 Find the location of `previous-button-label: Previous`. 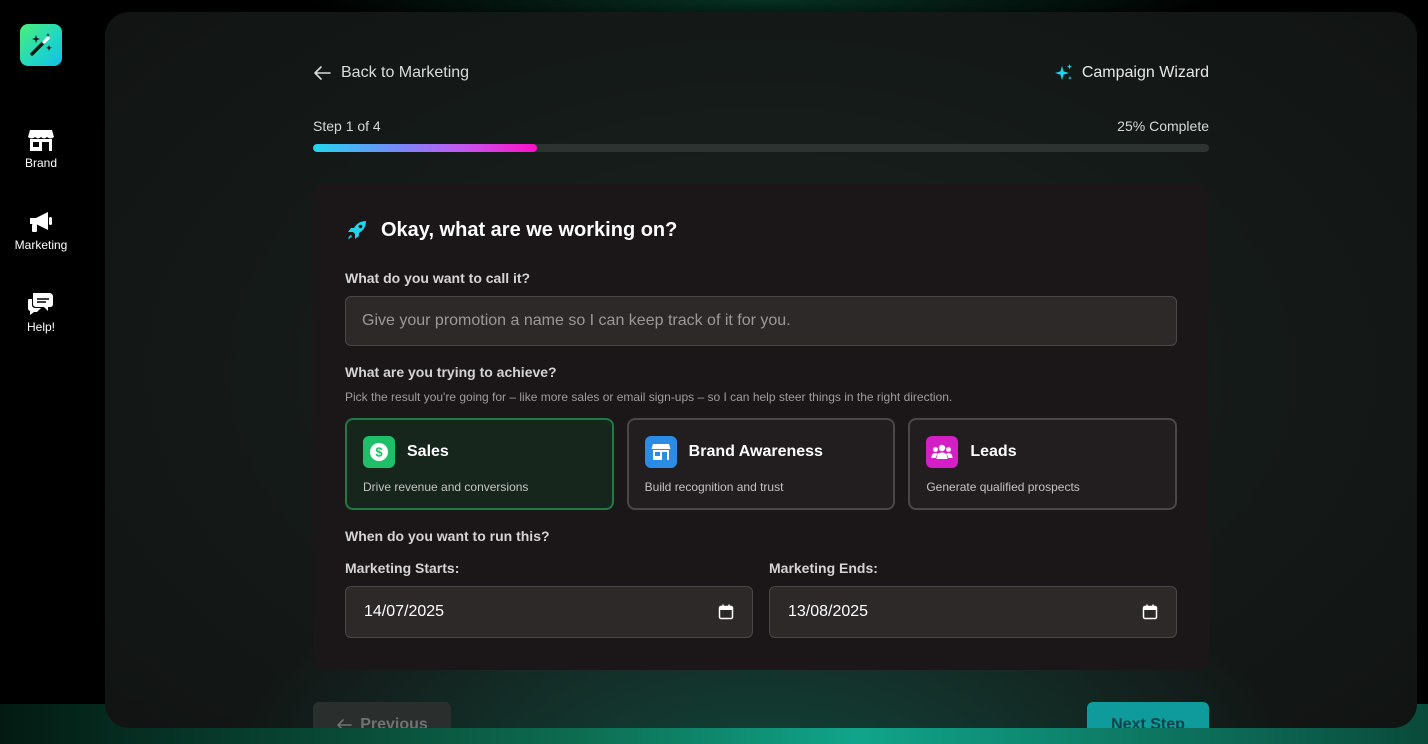

previous-button-label: Previous is located at coordinates (394, 722).